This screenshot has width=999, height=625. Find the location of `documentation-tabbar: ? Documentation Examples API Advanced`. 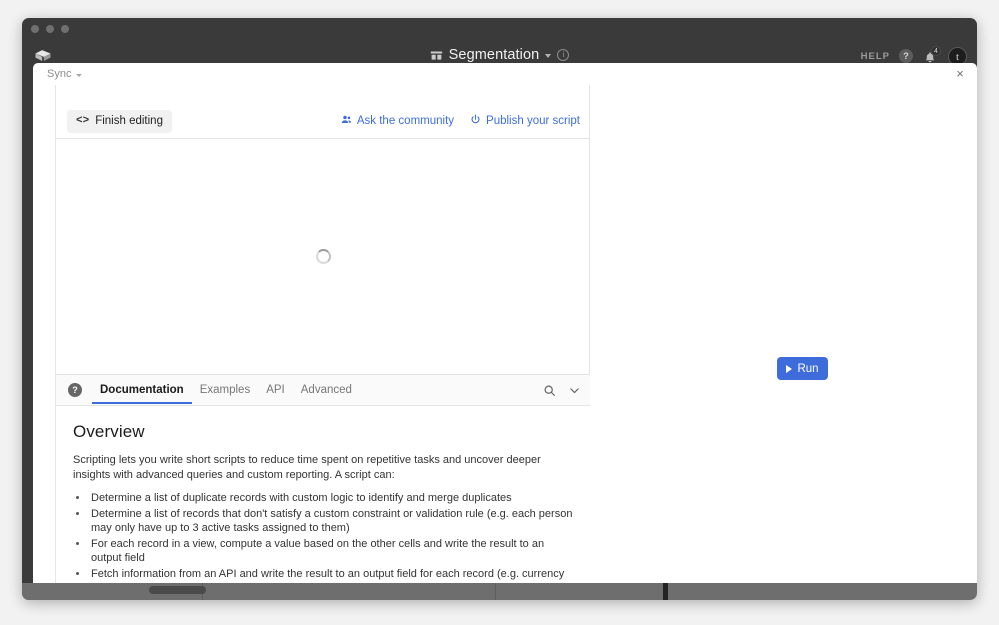

documentation-tabbar: ? Documentation Examples API Advanced is located at coordinates (323, 390).